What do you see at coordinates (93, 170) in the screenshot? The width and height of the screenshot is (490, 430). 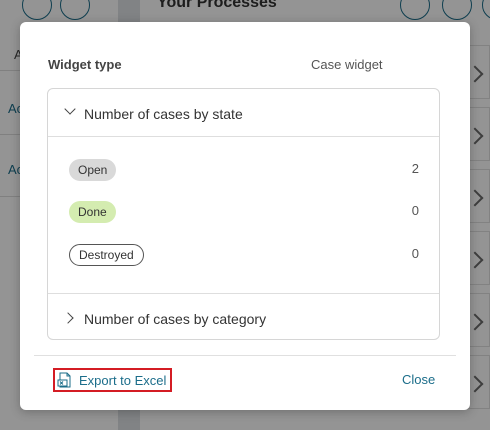 I see `status-badge-open: Open` at bounding box center [93, 170].